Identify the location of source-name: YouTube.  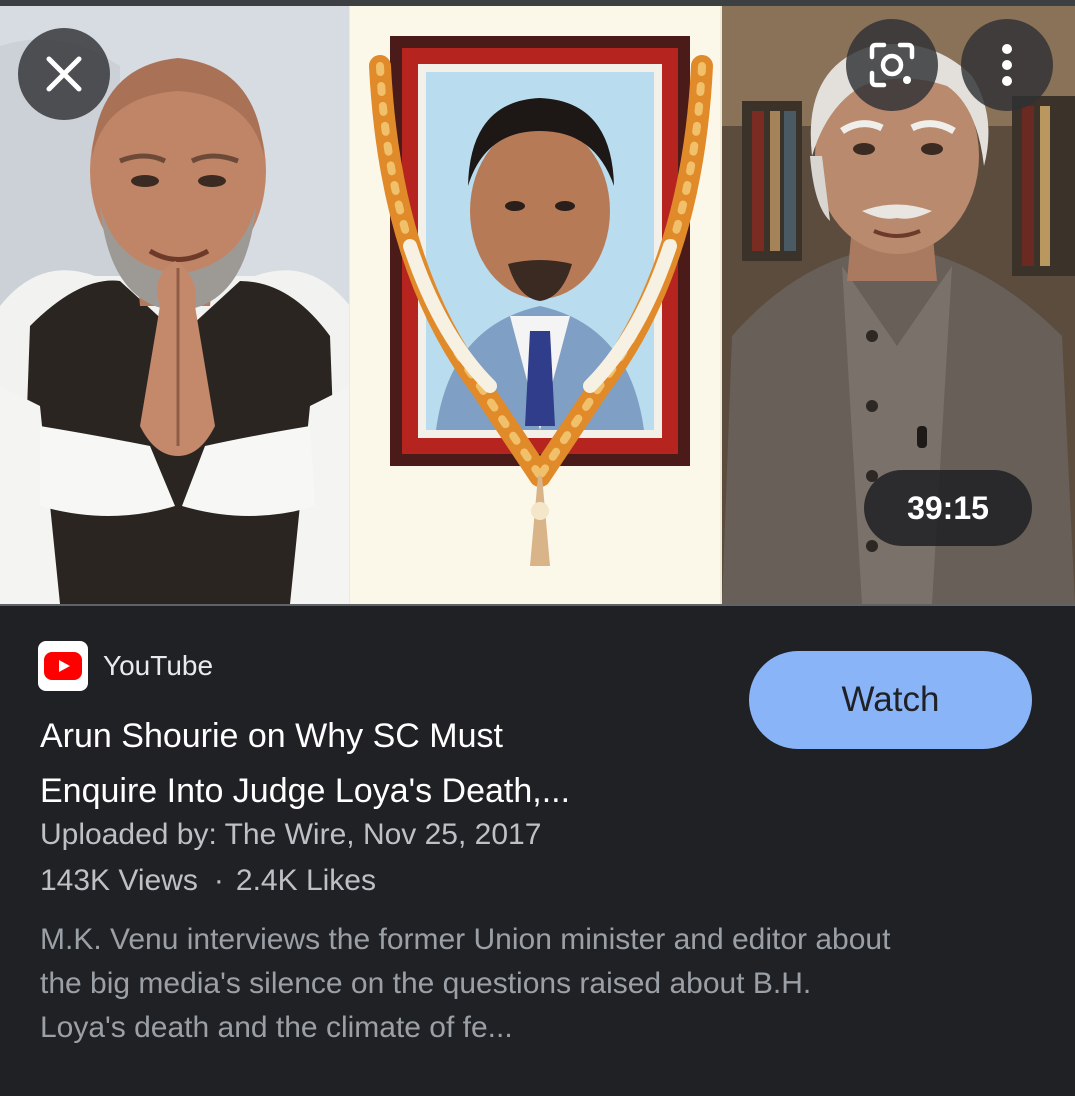
(158, 665).